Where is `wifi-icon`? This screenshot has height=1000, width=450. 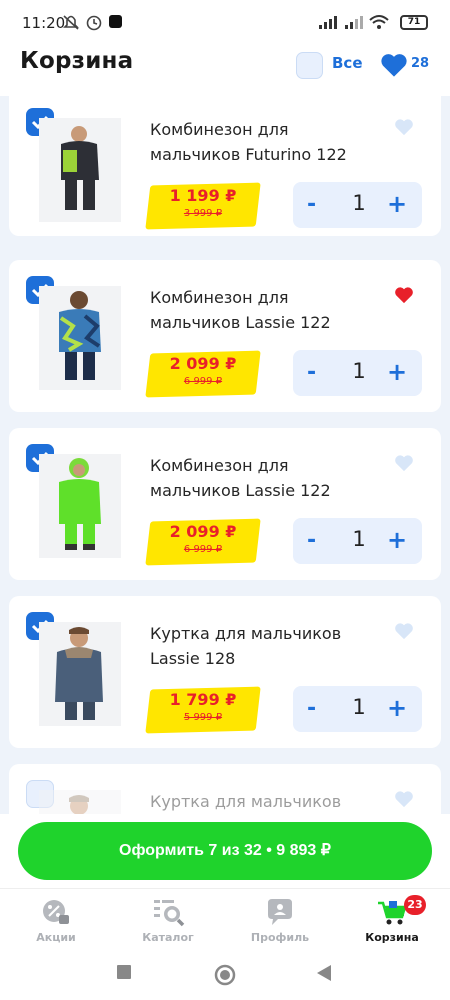
wifi-icon is located at coordinates (379, 22).